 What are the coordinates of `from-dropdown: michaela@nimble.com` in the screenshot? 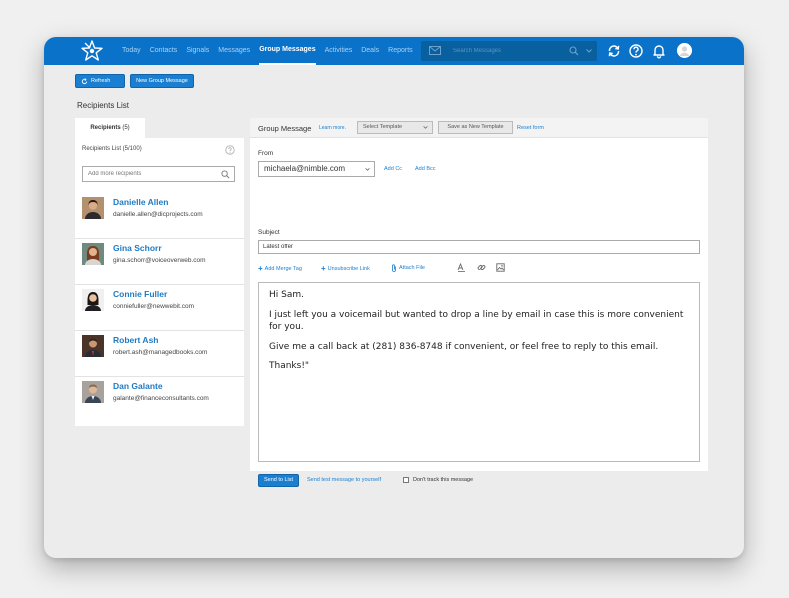 It's located at (316, 169).